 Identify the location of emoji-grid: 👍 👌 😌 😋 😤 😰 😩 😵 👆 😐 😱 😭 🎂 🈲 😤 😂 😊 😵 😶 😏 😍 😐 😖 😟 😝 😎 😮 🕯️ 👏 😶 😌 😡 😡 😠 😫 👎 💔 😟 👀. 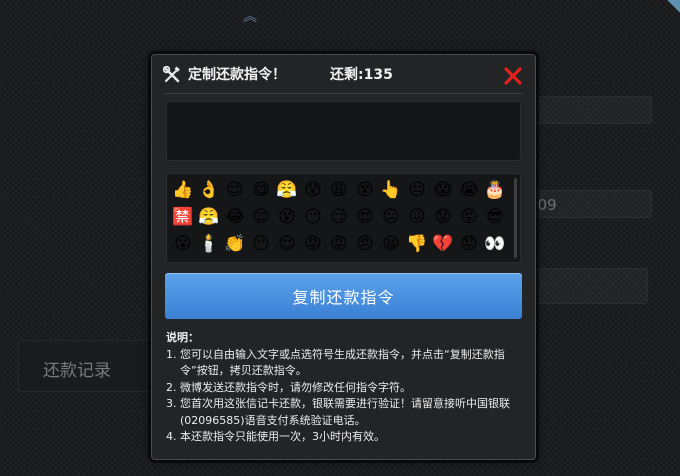
(342, 219).